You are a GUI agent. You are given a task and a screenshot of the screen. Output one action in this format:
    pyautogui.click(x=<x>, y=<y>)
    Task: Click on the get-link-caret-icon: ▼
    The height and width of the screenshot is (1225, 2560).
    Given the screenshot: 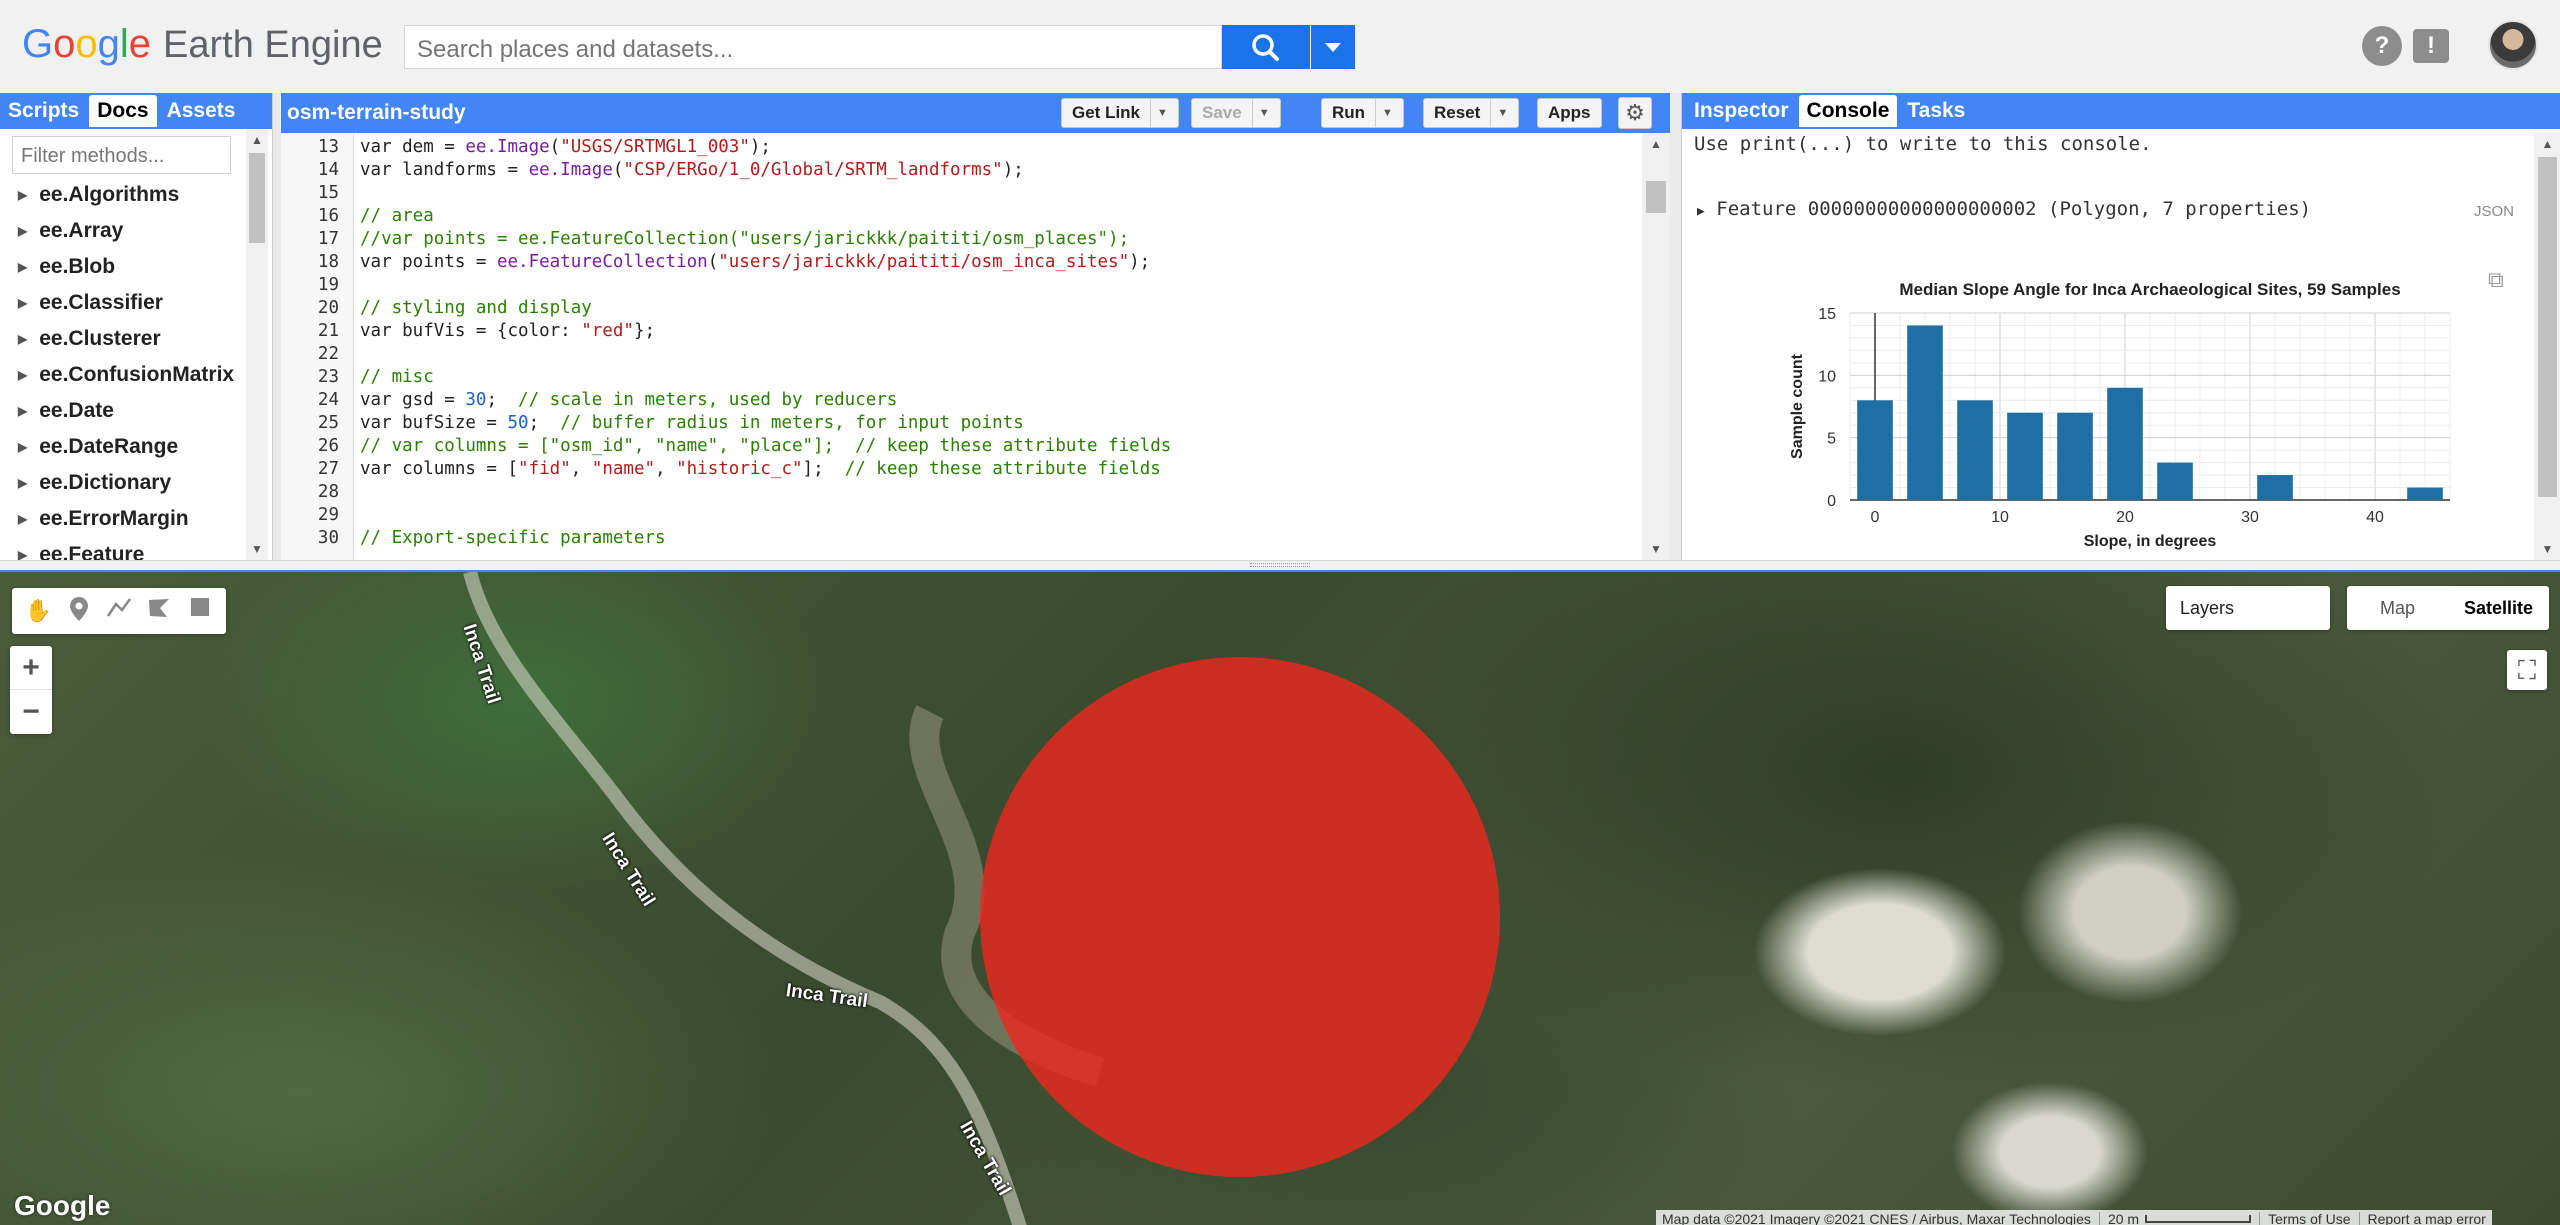 What is the action you would take?
    pyautogui.click(x=1159, y=113)
    